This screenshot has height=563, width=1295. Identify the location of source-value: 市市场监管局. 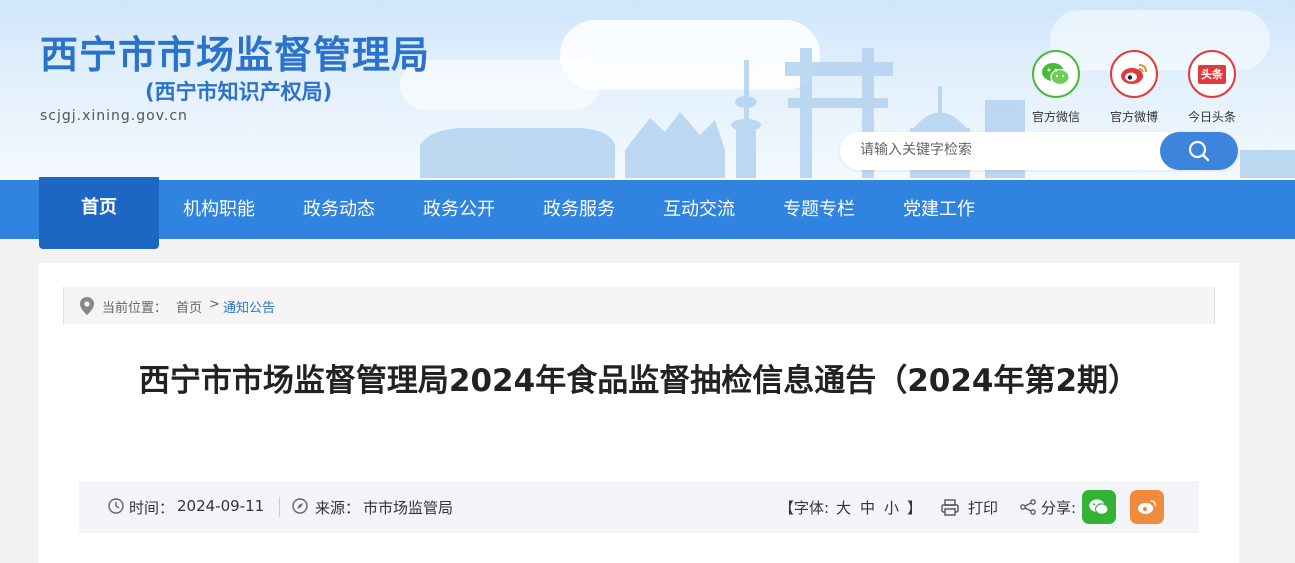
(408, 508).